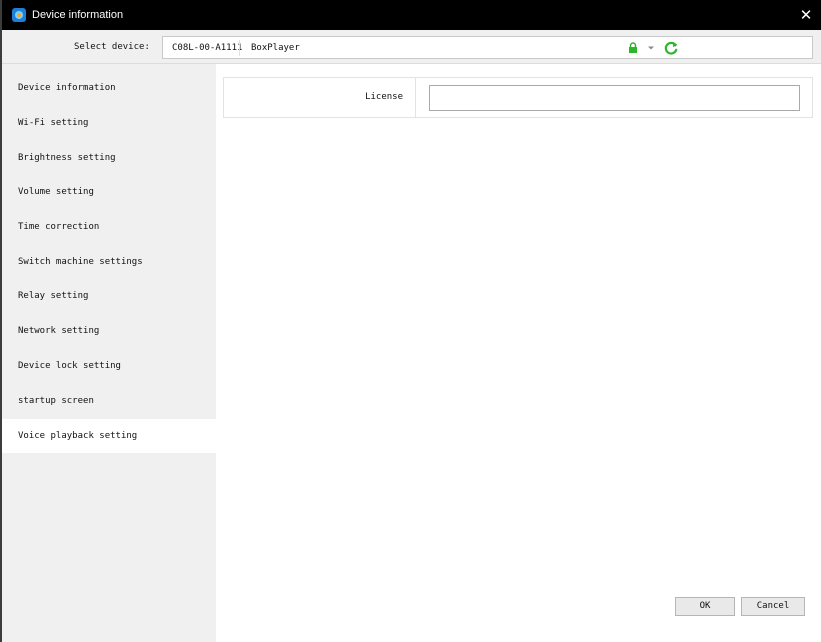 This screenshot has width=821, height=642. I want to click on chevron-down-icon, so click(651, 48).